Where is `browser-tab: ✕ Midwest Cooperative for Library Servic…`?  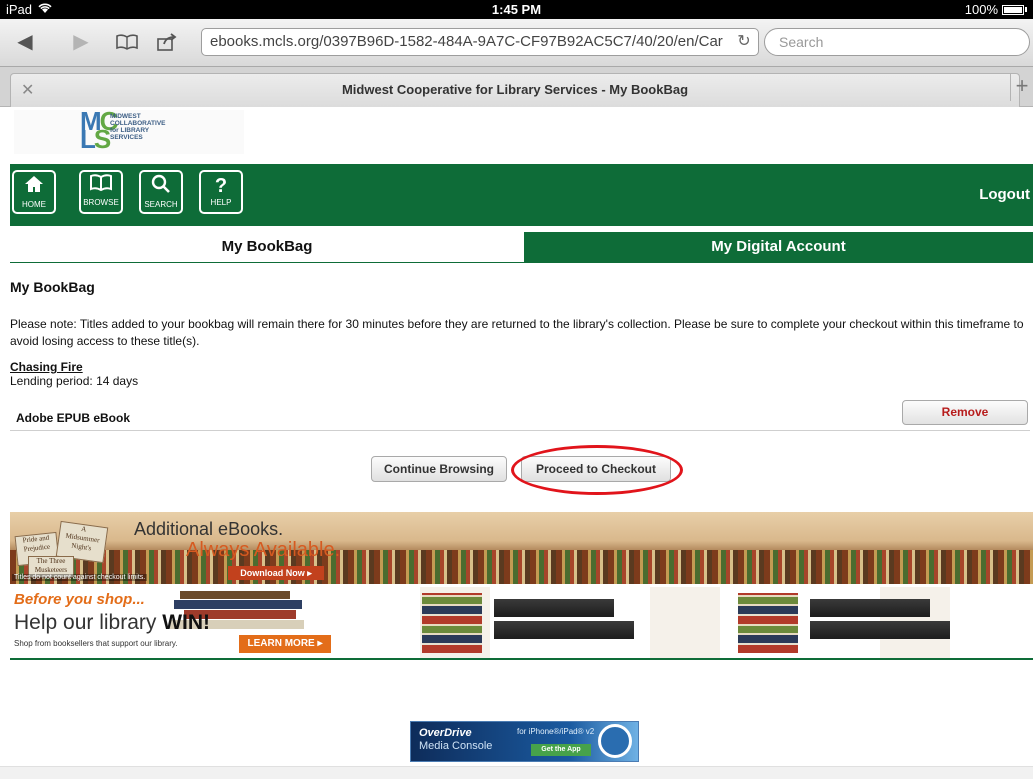 browser-tab: ✕ Midwest Cooperative for Library Servic… is located at coordinates (515, 90).